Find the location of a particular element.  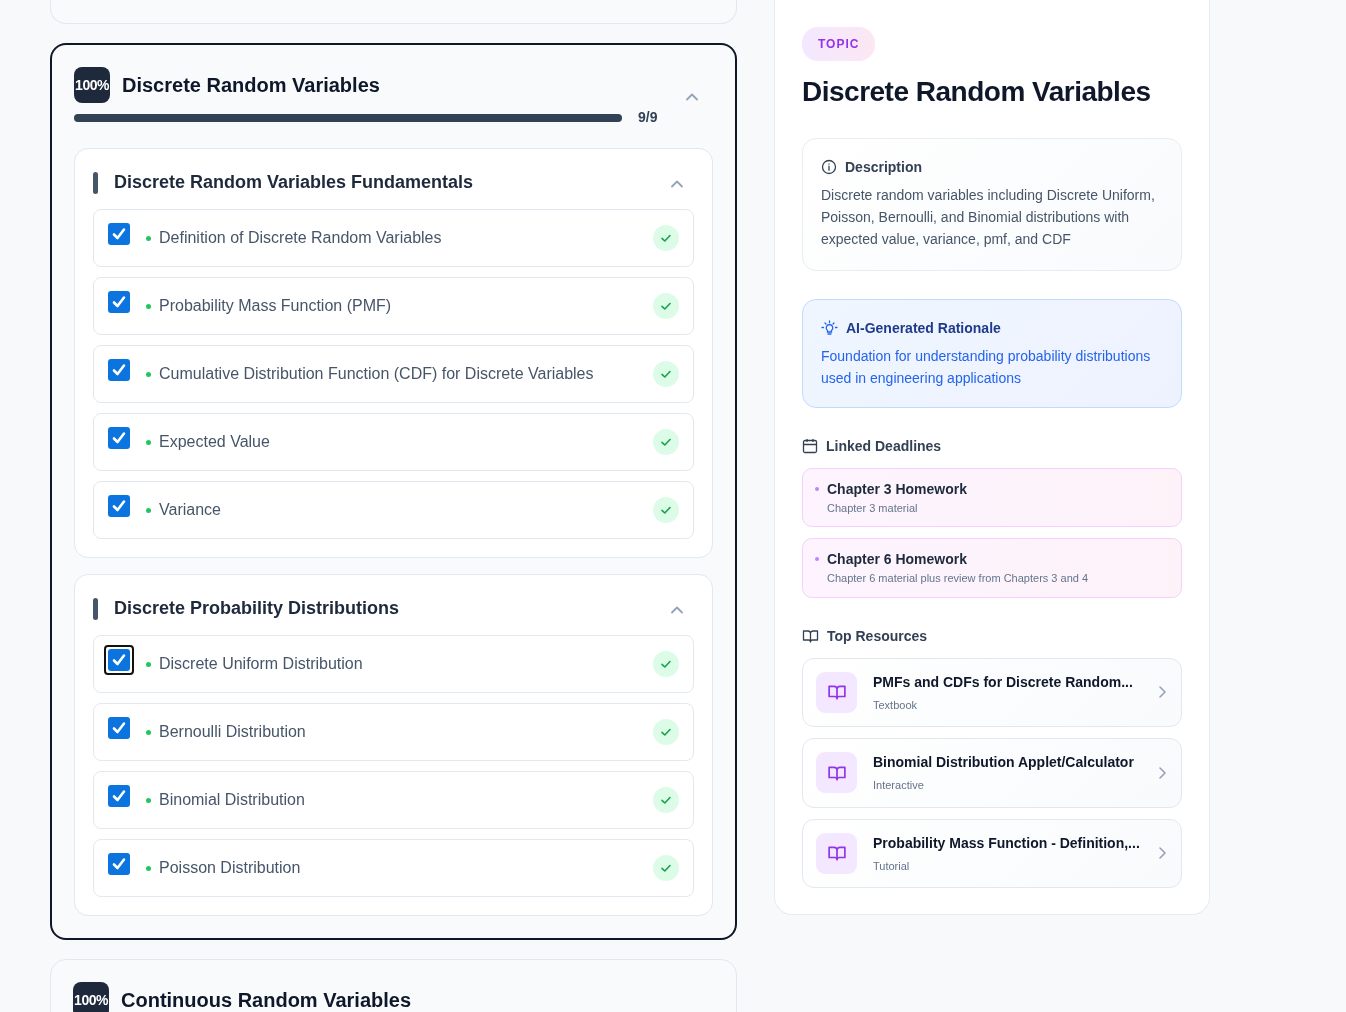

deadline-title: Chapter 6 Homework is located at coordinates (898, 560).